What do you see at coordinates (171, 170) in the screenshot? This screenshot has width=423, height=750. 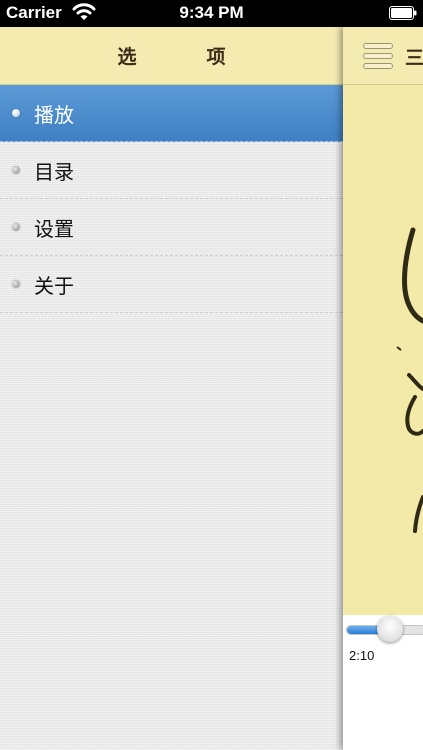 I see `menu-item-catalog: 目录` at bounding box center [171, 170].